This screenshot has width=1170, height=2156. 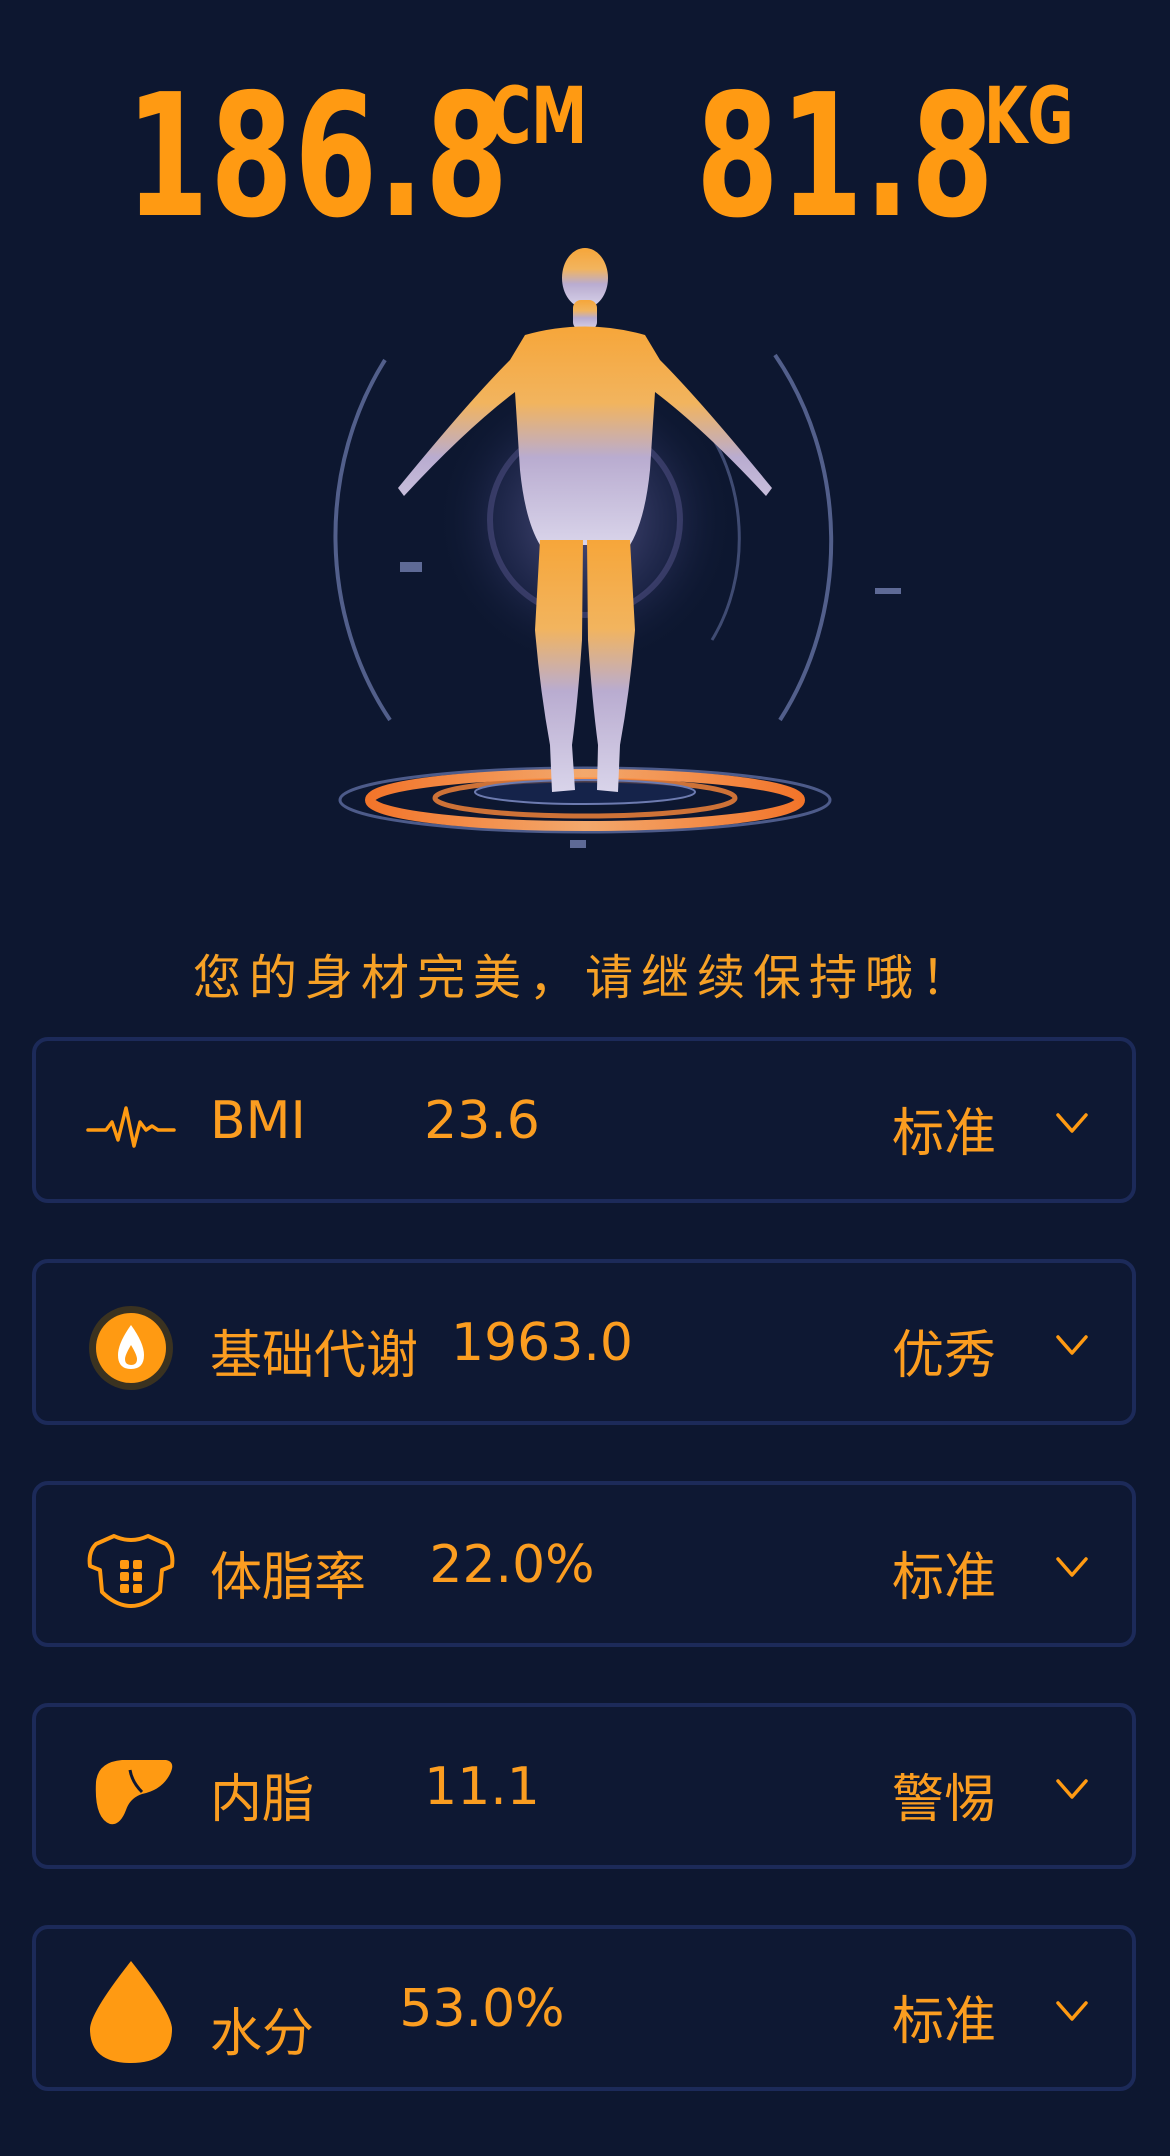 I want to click on metric-row-body-fat: 体脂率 22.0% 标准, so click(x=584, y=1564).